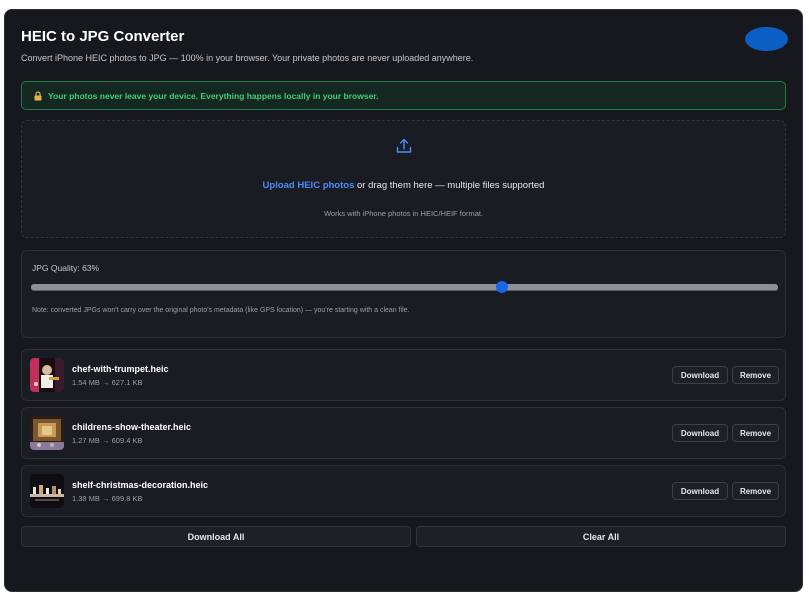 This screenshot has width=810, height=601. Describe the element at coordinates (309, 185) in the screenshot. I see `upload-link: Upload HEIC photos` at that location.